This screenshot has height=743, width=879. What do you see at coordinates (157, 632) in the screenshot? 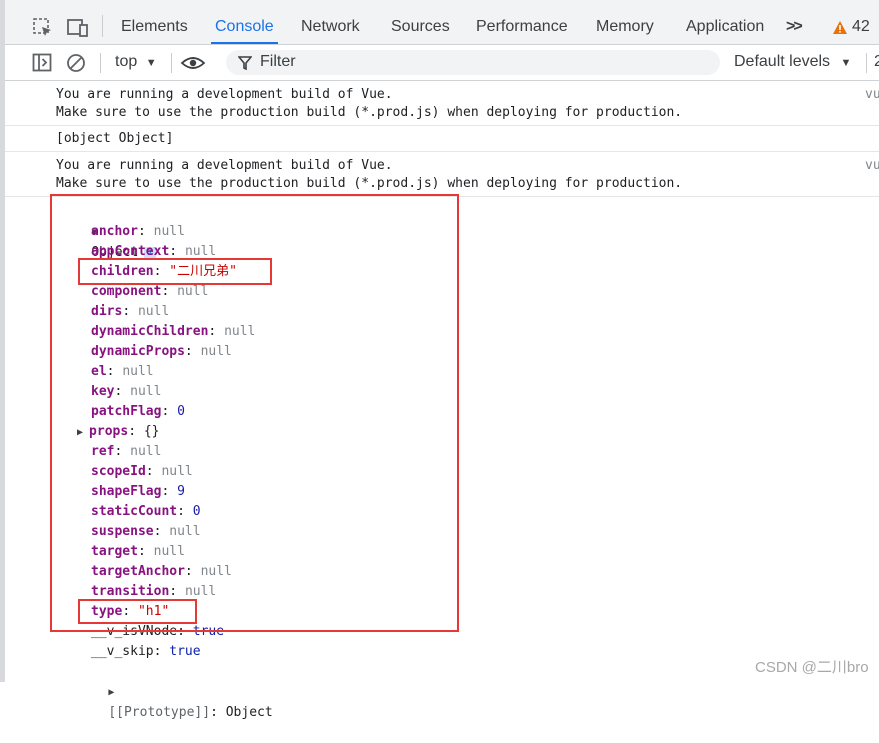
I see `object-property-row: __v_isVNode: true` at bounding box center [157, 632].